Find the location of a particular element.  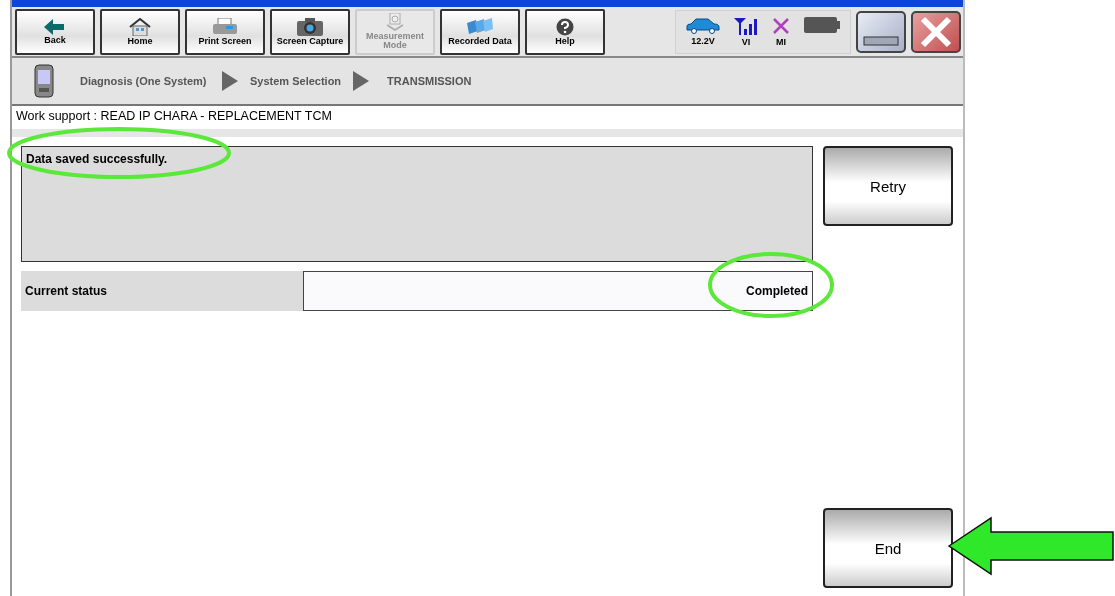

message-text: Data saved successfully. is located at coordinates (97, 159).